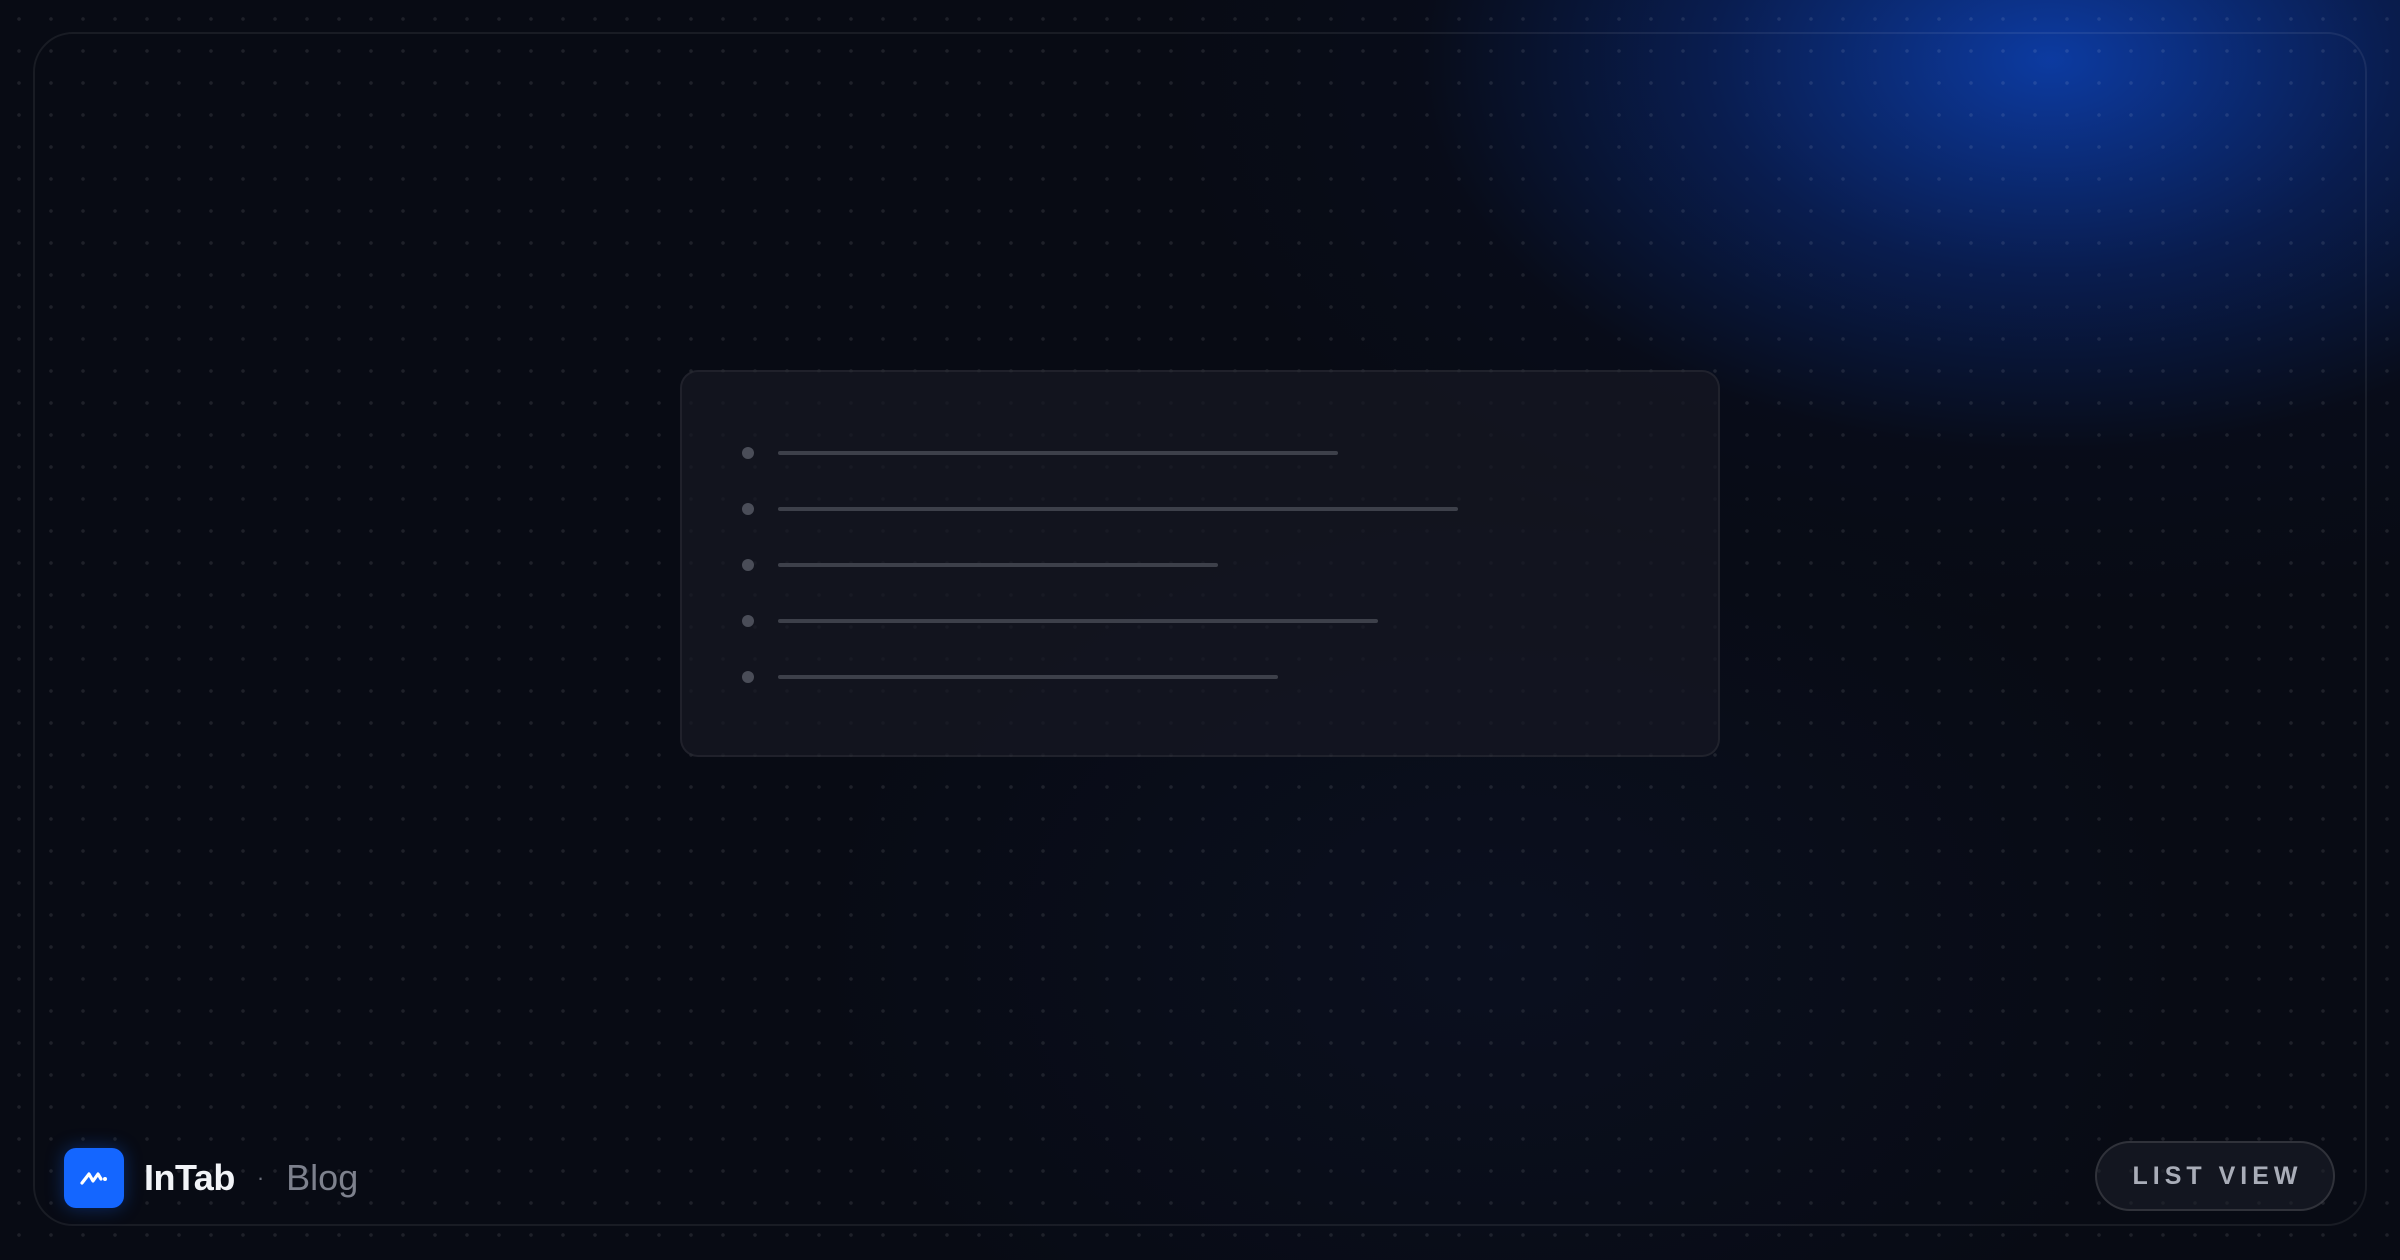 Image resolution: width=2400 pixels, height=1260 pixels. I want to click on list-view-button: LIST VIEW, so click(2215, 1176).